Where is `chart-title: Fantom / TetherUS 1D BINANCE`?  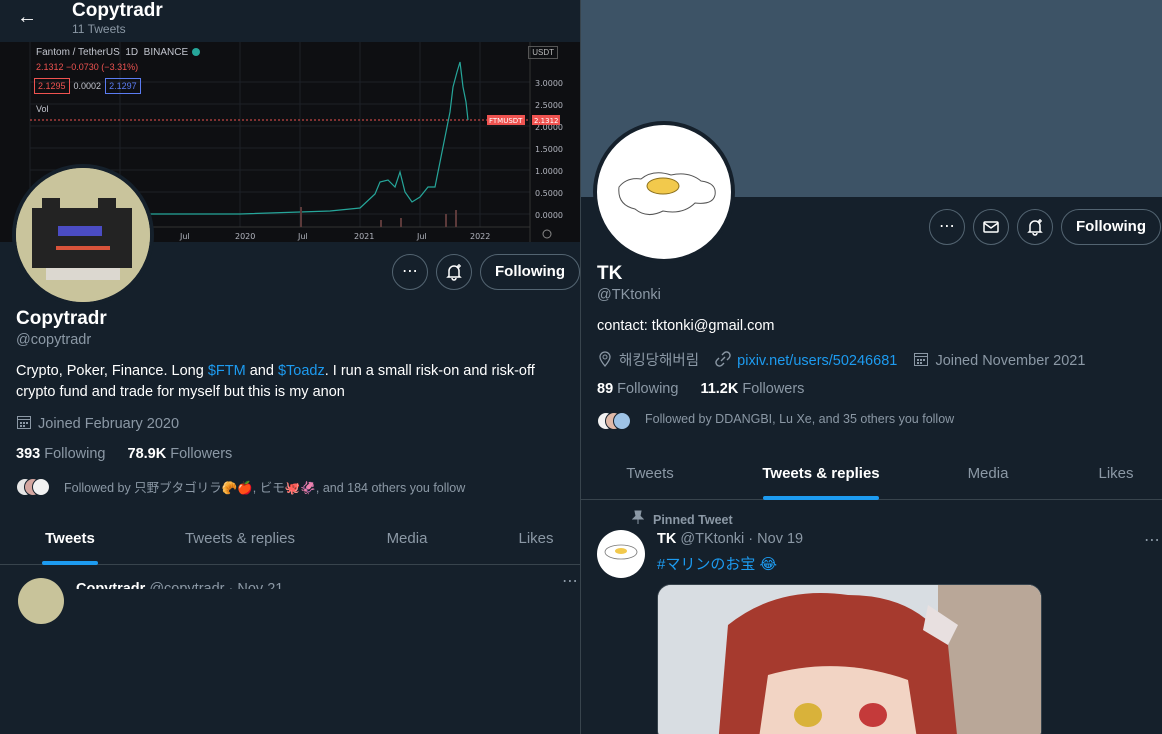
chart-title: Fantom / TetherUS 1D BINANCE is located at coordinates (118, 52).